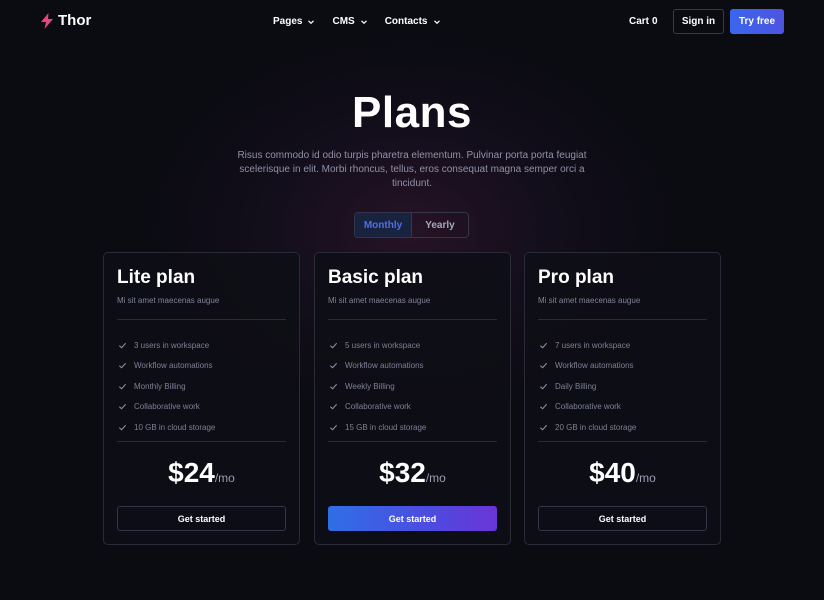 This screenshot has width=824, height=600. I want to click on billing-toggle: Monthly Yearly, so click(411, 225).